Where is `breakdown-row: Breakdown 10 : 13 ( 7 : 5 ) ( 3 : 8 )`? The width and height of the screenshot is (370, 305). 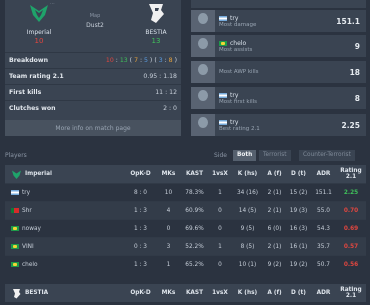 breakdown-row: Breakdown 10 : 13 ( 7 : 5 ) ( 3 : 8 ) is located at coordinates (93, 60).